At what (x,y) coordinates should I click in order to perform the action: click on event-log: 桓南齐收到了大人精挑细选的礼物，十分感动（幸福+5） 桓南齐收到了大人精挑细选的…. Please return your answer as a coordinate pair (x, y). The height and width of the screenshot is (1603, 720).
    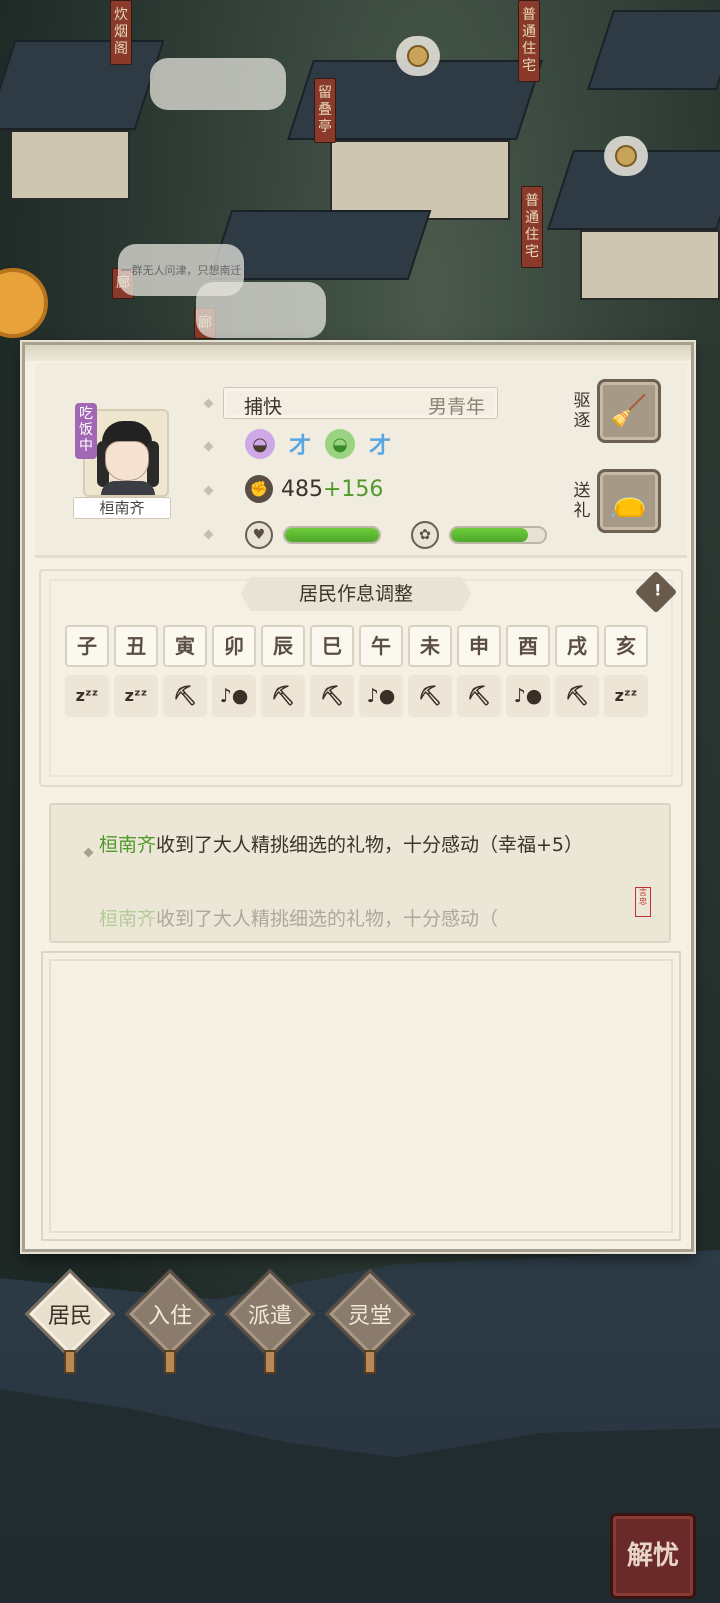
    Looking at the image, I should click on (360, 873).